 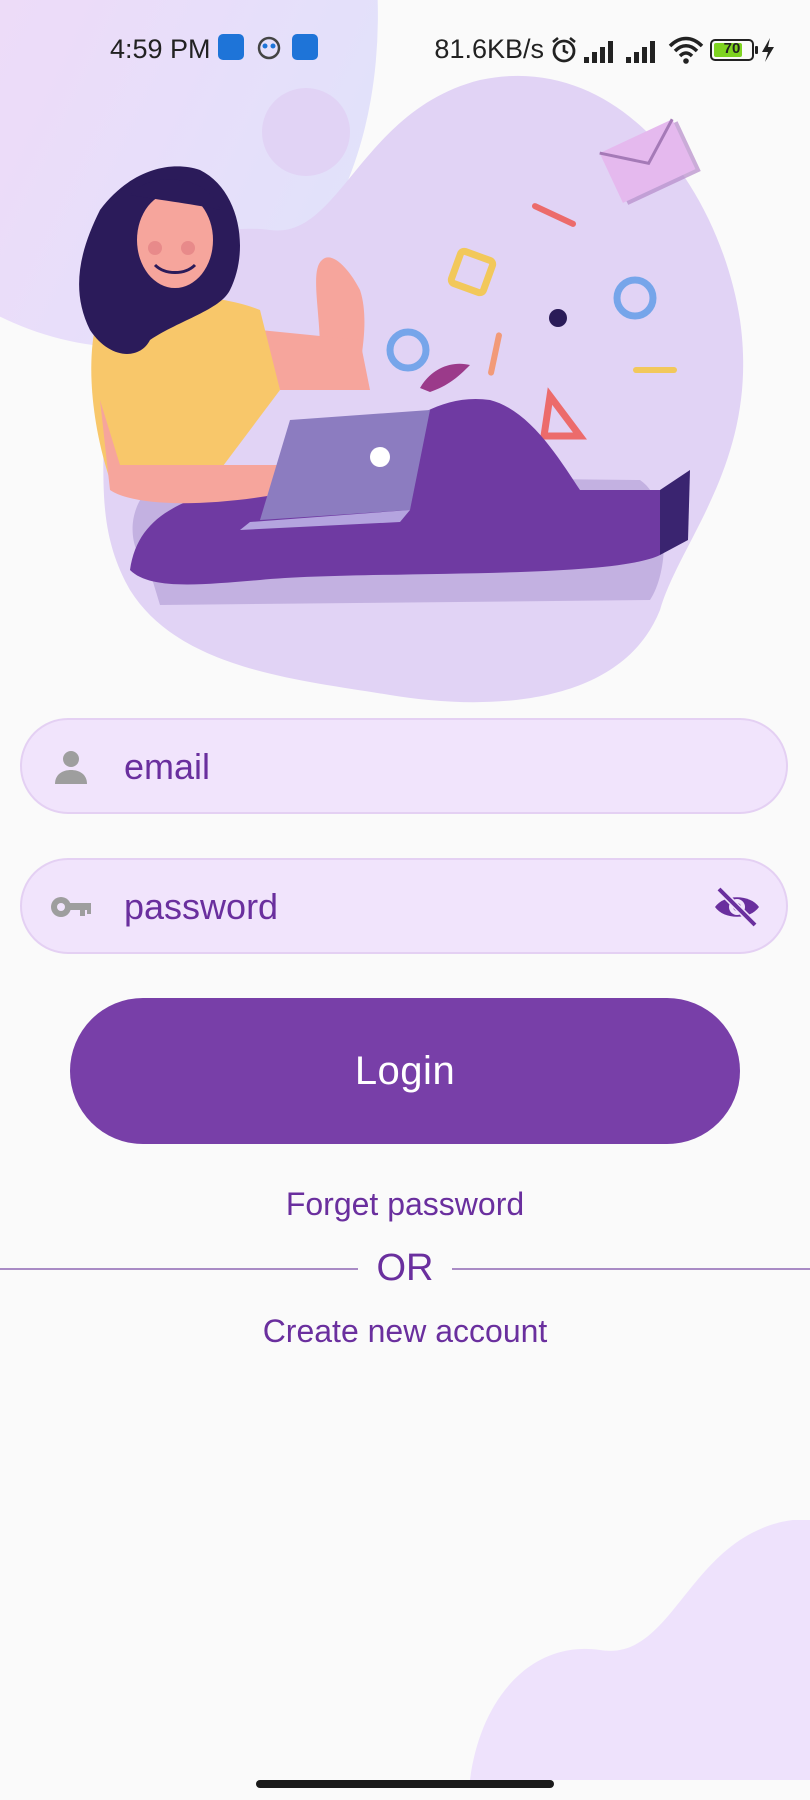 What do you see at coordinates (306, 132) in the screenshot?
I see `small-circle-deco` at bounding box center [306, 132].